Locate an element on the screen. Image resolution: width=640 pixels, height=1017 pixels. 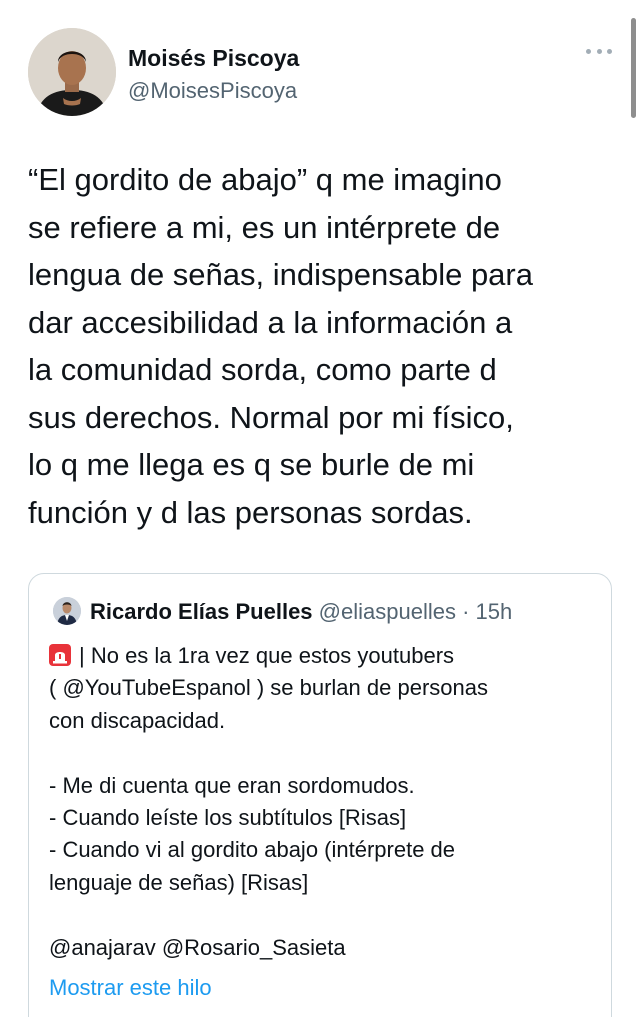
quoted-text-line: @anajarav @Rosario_Sasieta is located at coordinates (197, 947).